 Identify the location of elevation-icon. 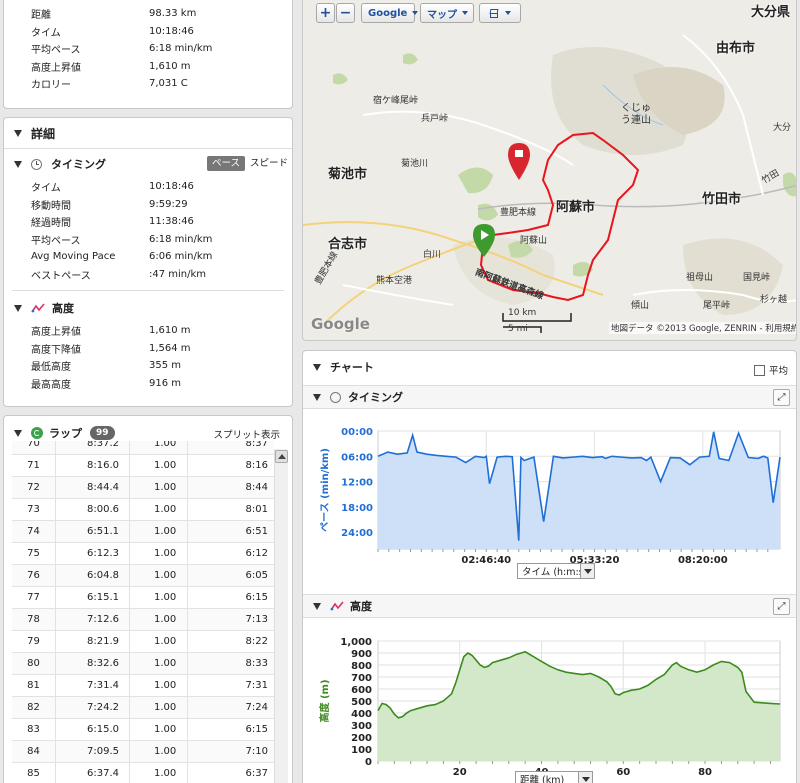
(38, 308).